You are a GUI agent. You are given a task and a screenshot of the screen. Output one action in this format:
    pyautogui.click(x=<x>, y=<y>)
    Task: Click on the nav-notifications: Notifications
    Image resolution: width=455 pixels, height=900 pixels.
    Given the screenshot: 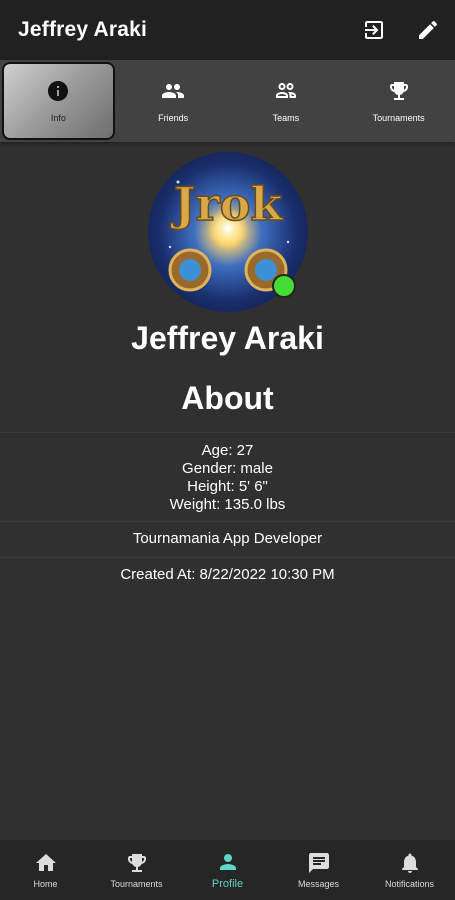 What is the action you would take?
    pyautogui.click(x=409, y=870)
    